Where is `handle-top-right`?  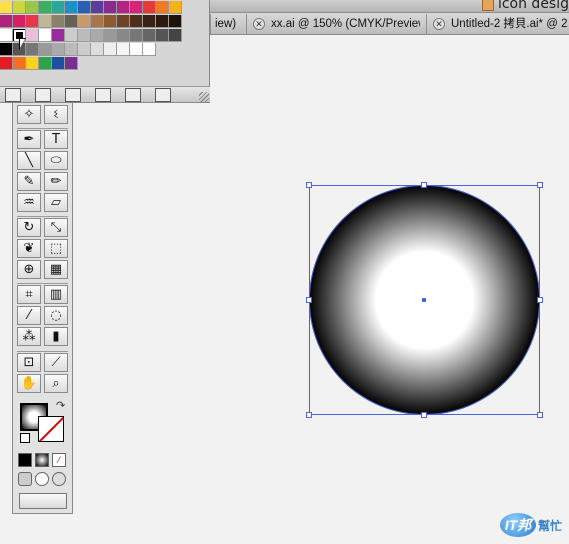
handle-top-right is located at coordinates (540, 185).